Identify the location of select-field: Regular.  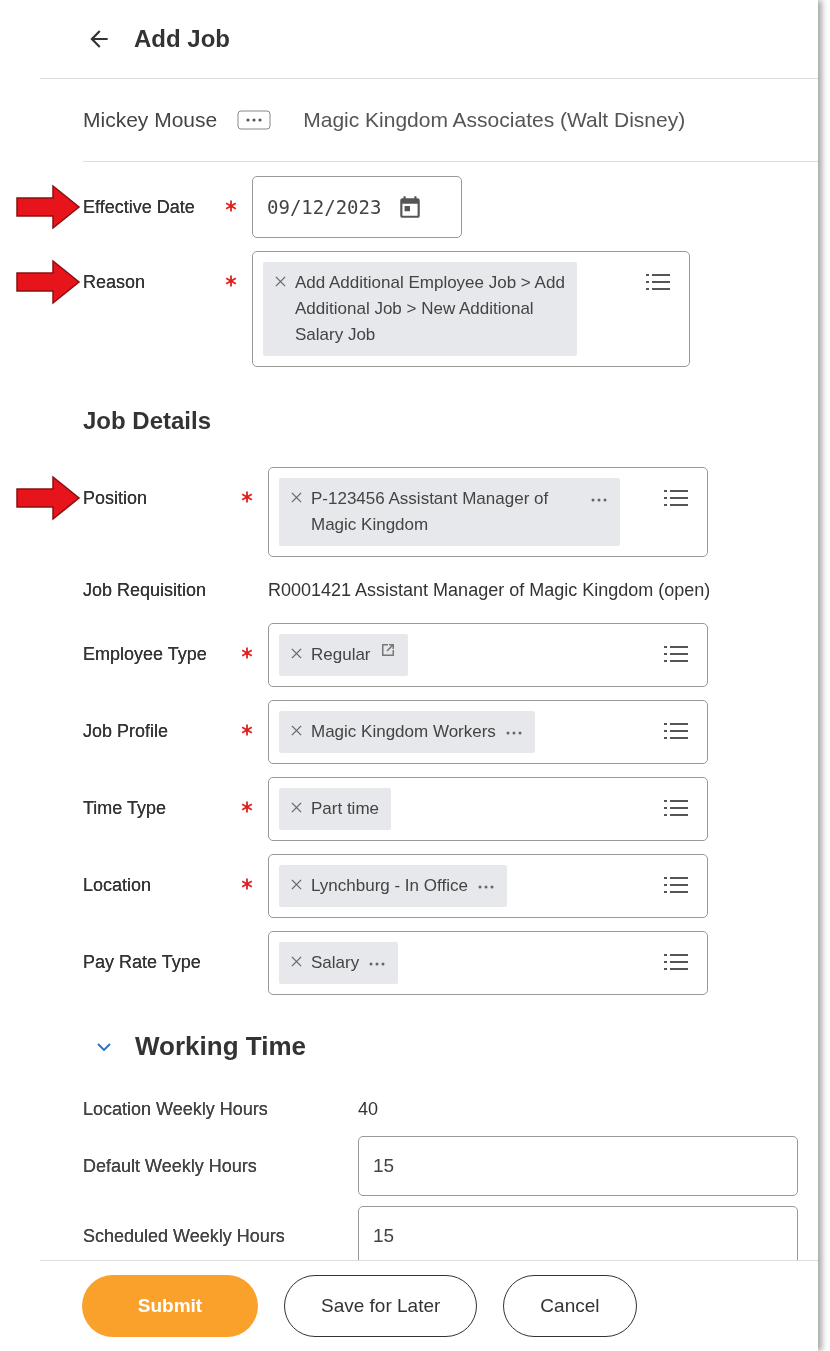
(488, 655).